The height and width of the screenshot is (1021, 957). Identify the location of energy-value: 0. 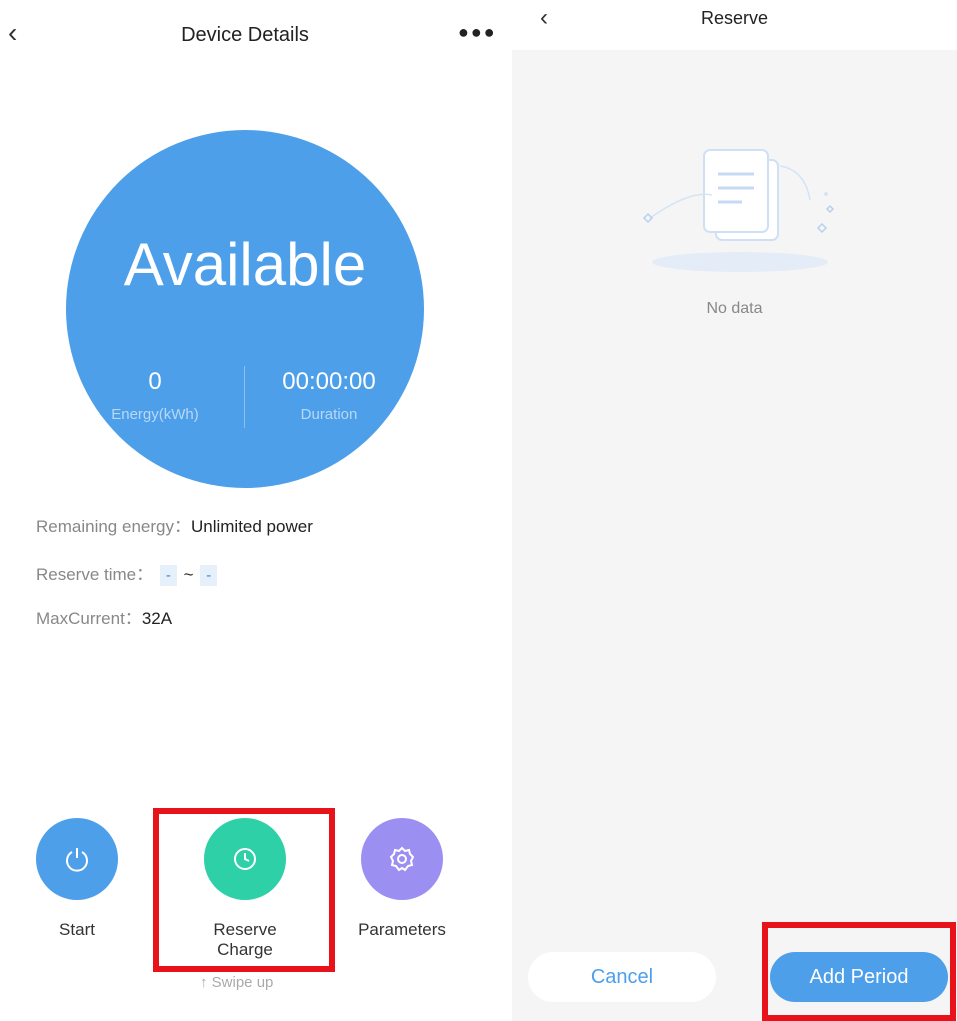
(155, 381).